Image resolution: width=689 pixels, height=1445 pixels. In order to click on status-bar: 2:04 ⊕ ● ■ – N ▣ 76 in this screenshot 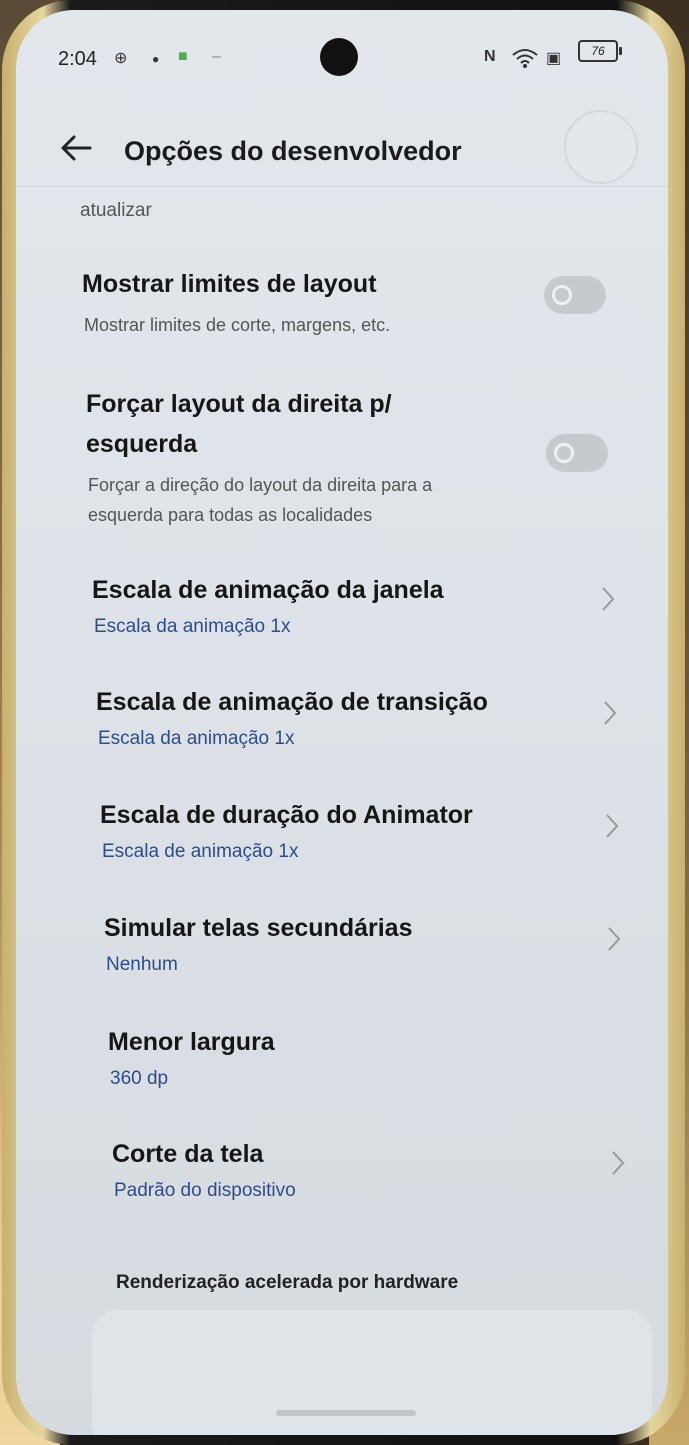, I will do `click(342, 60)`.